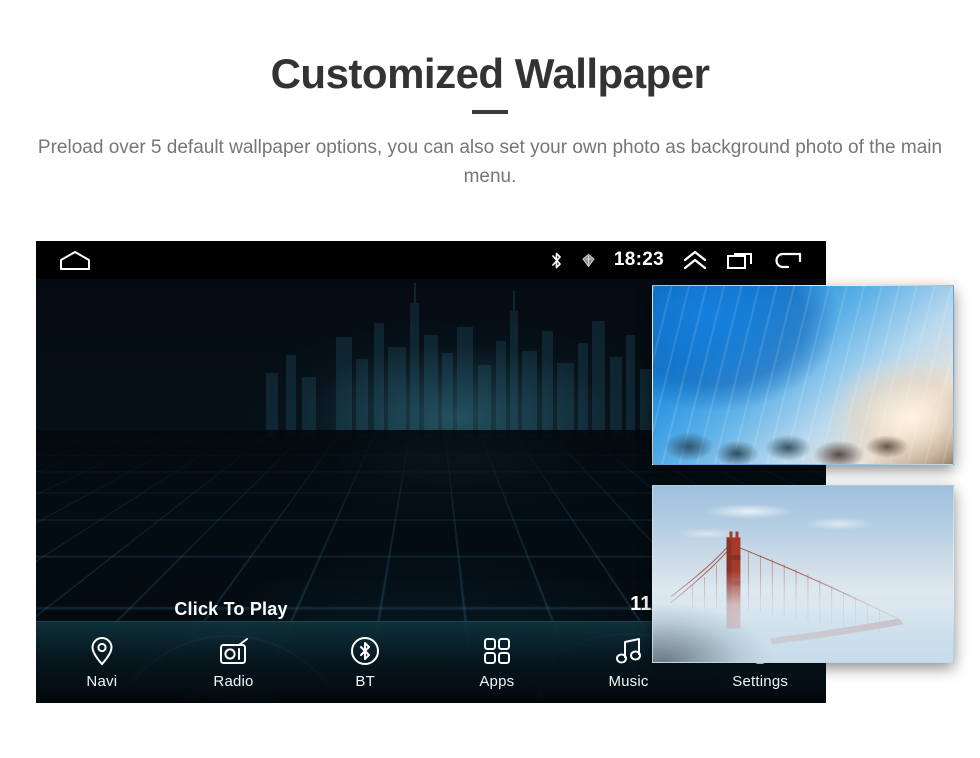 The height and width of the screenshot is (758, 980). Describe the element at coordinates (234, 651) in the screenshot. I see `radio-icon` at that location.